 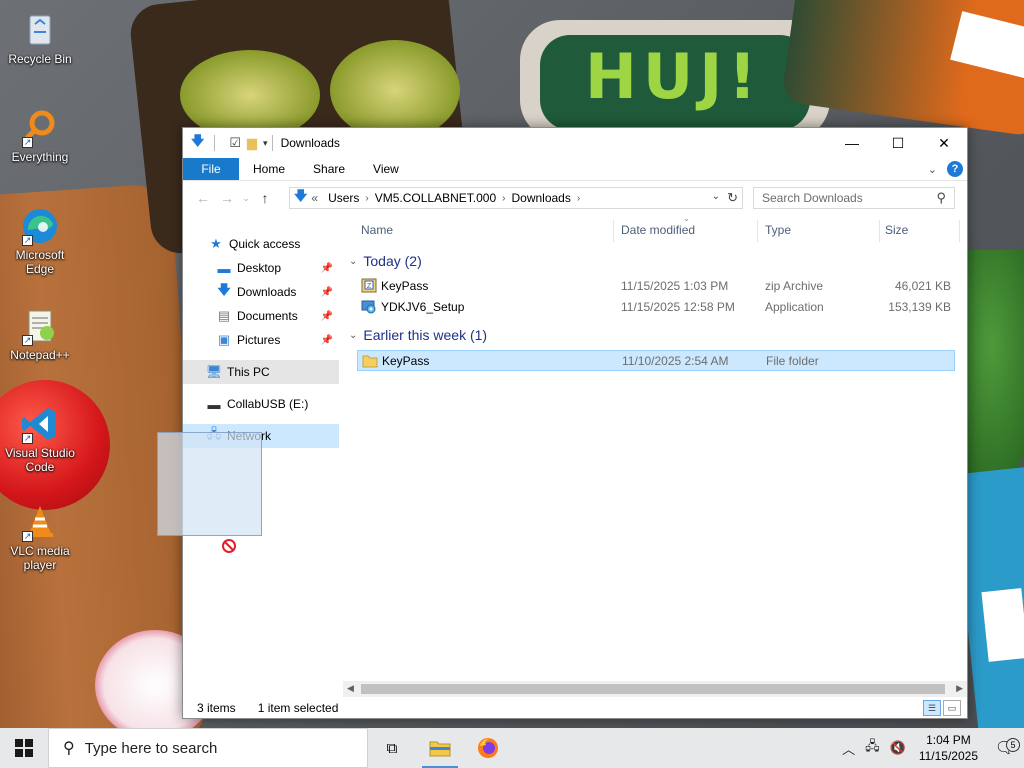 What do you see at coordinates (778, 230) in the screenshot?
I see `column-header-type: Type` at bounding box center [778, 230].